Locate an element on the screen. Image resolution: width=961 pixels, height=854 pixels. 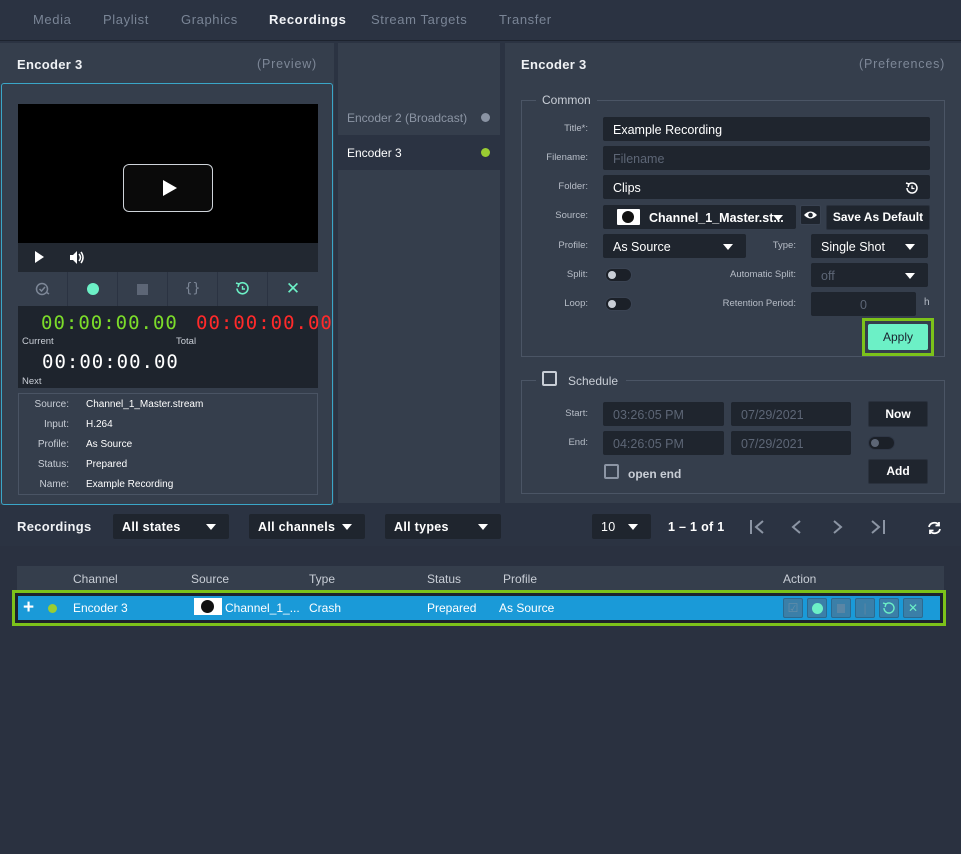
encoder-list: Encoder 2 (Broadcast) Encoder 3 is located at coordinates (419, 273).